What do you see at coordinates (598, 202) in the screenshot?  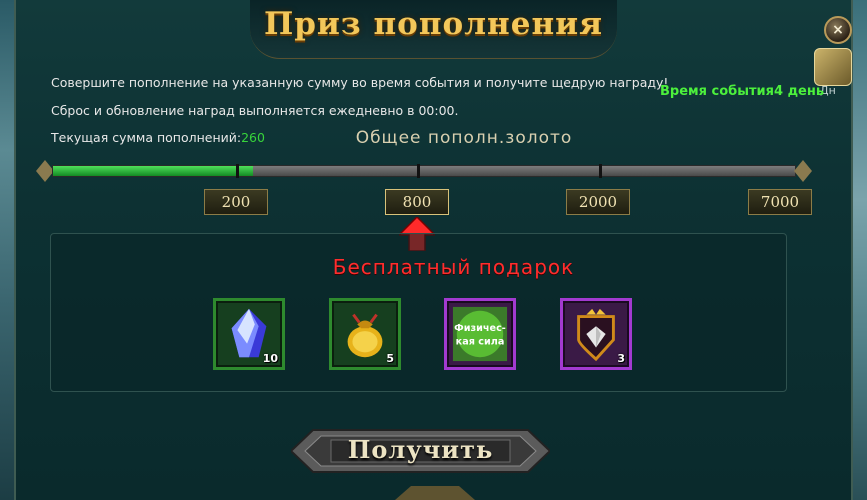 I see `tier-2000: 2000` at bounding box center [598, 202].